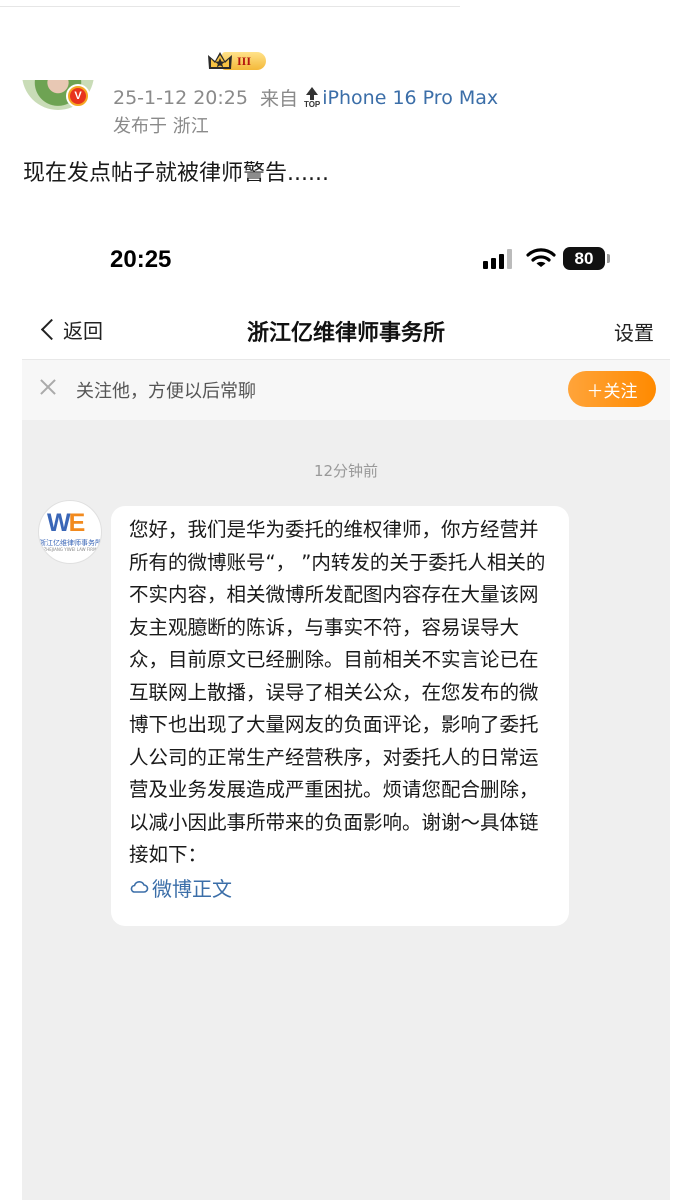 This screenshot has width=693, height=1200. I want to click on status-time: 20:25, so click(141, 259).